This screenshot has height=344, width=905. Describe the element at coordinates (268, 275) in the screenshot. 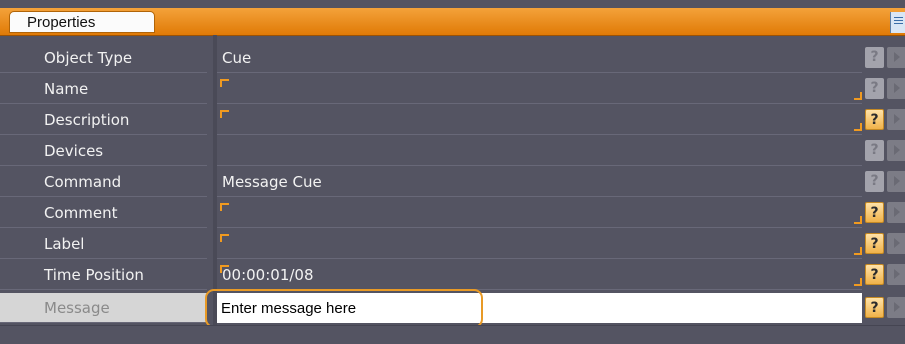

I see `field-text: 00:00:01/08` at that location.